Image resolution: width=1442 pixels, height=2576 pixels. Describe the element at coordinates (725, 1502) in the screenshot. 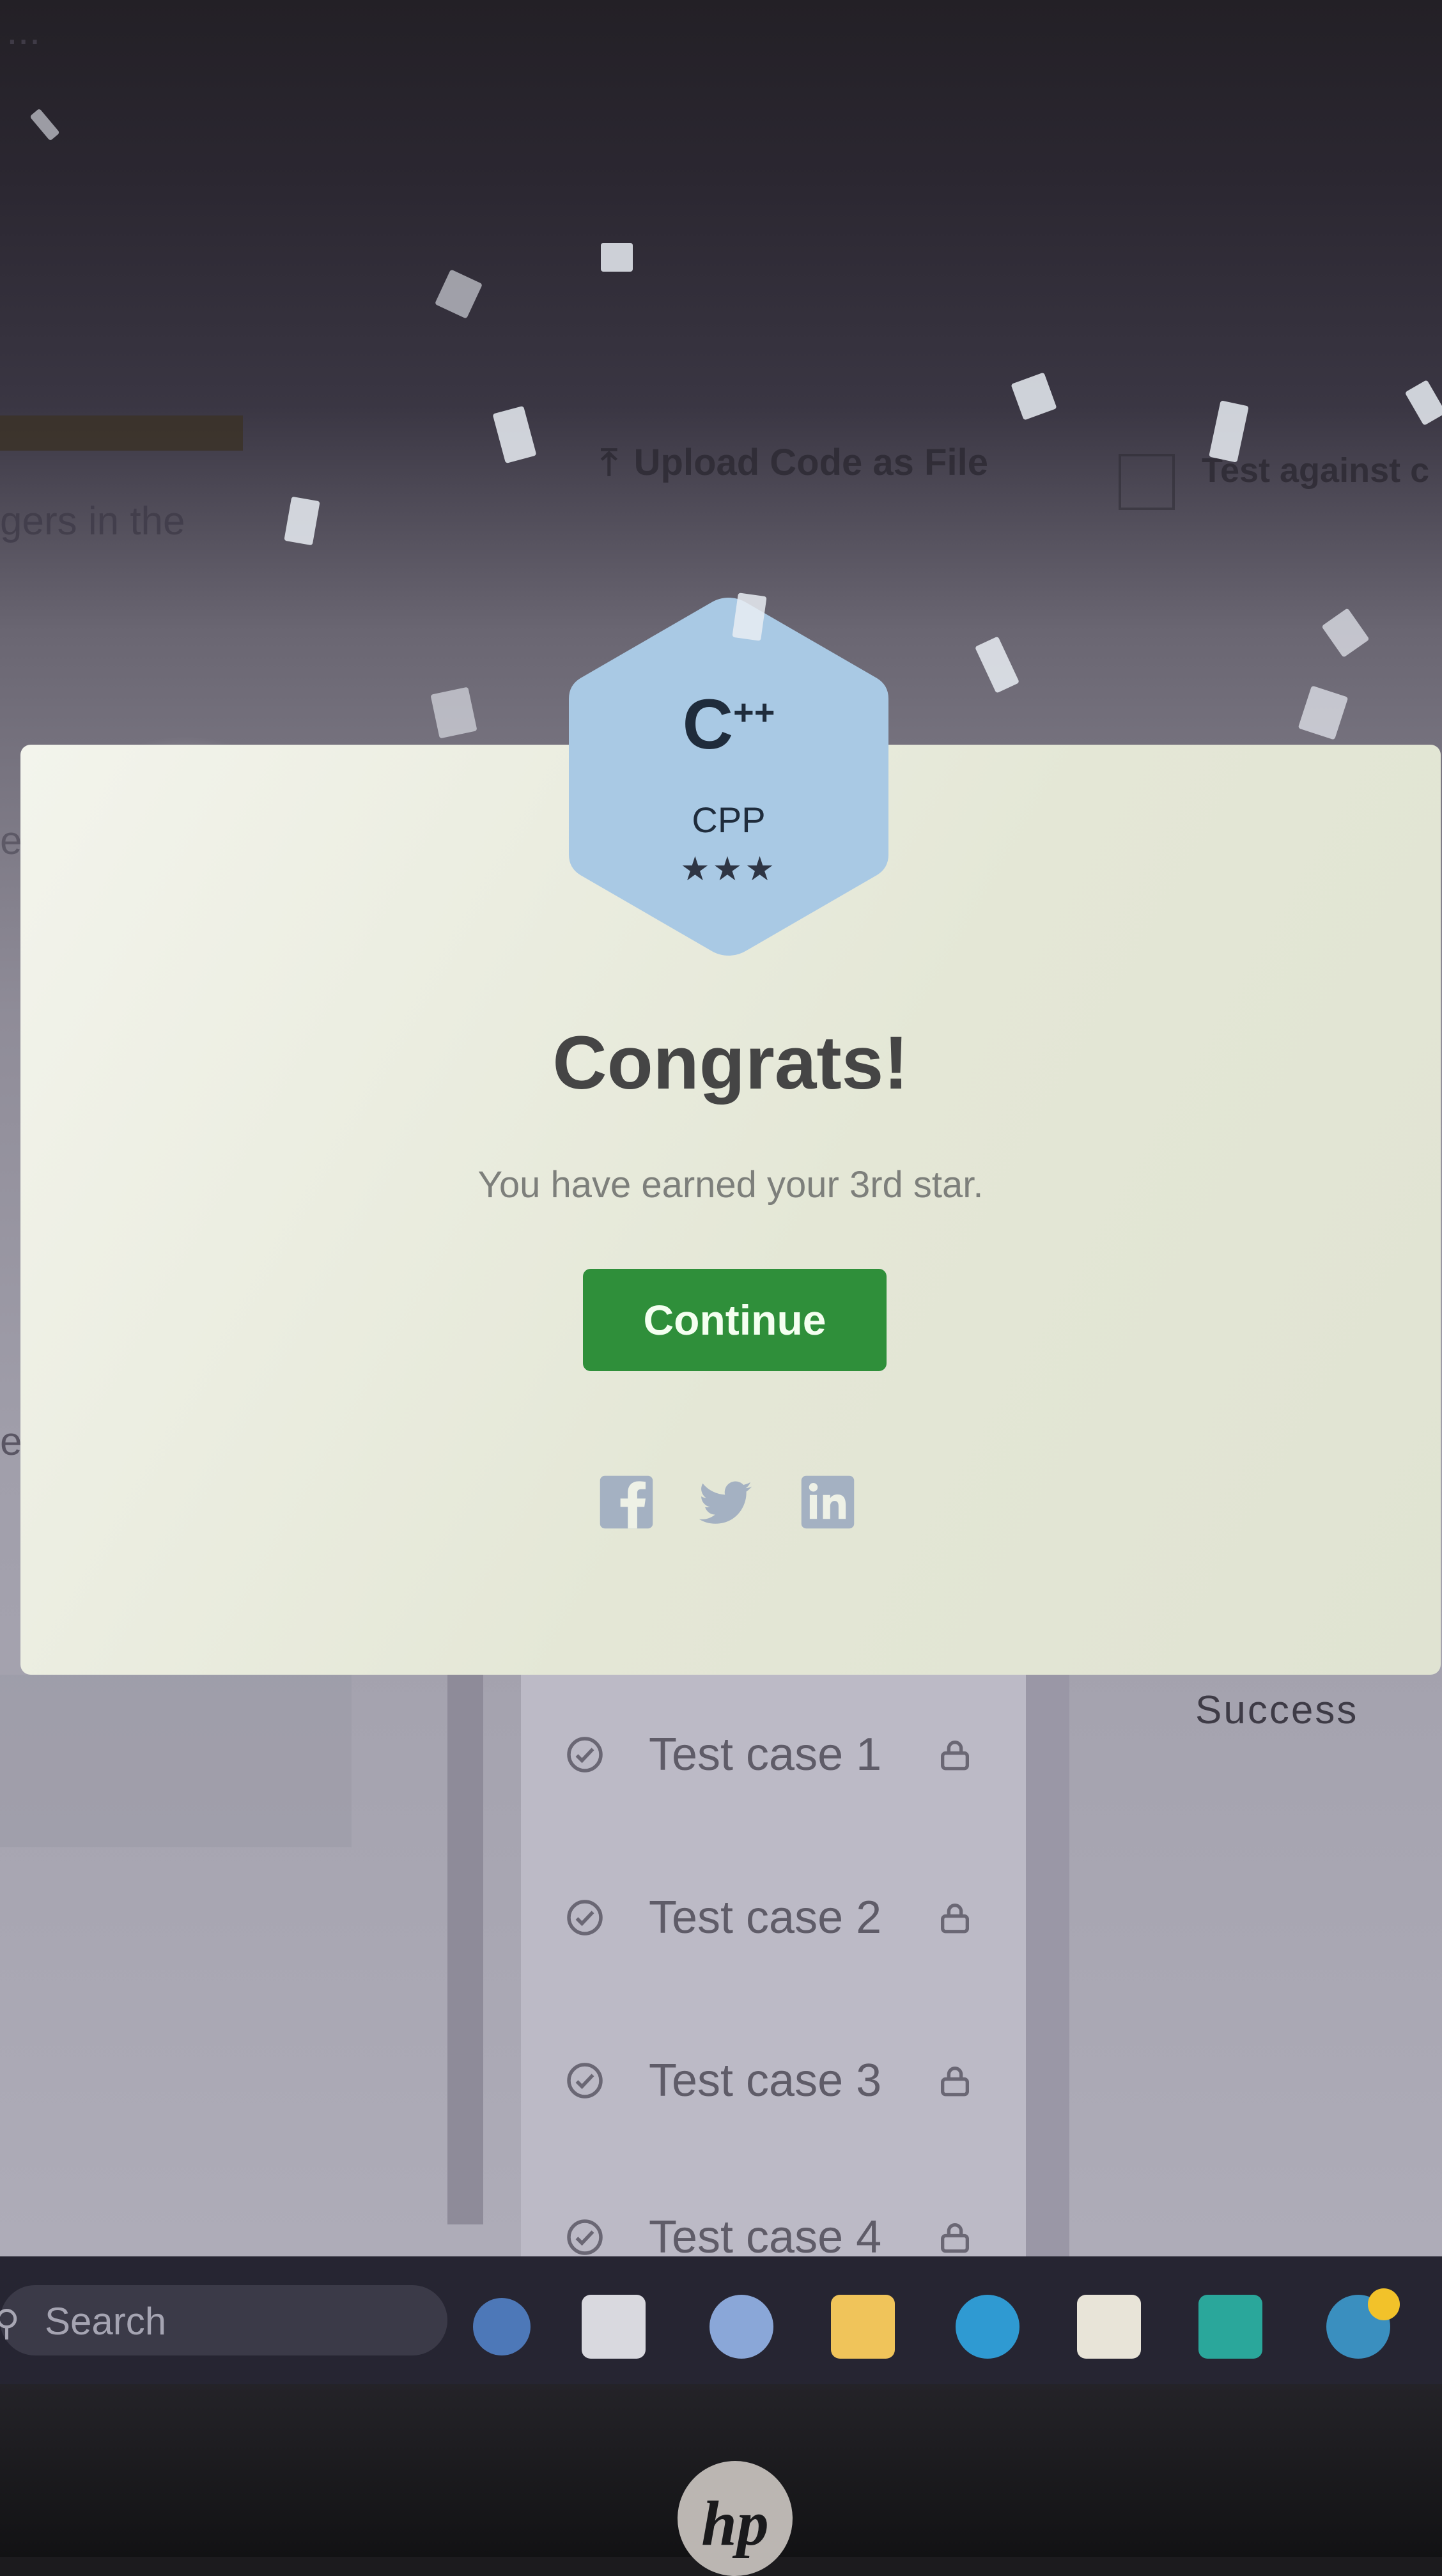

I see `twitter-icon` at that location.